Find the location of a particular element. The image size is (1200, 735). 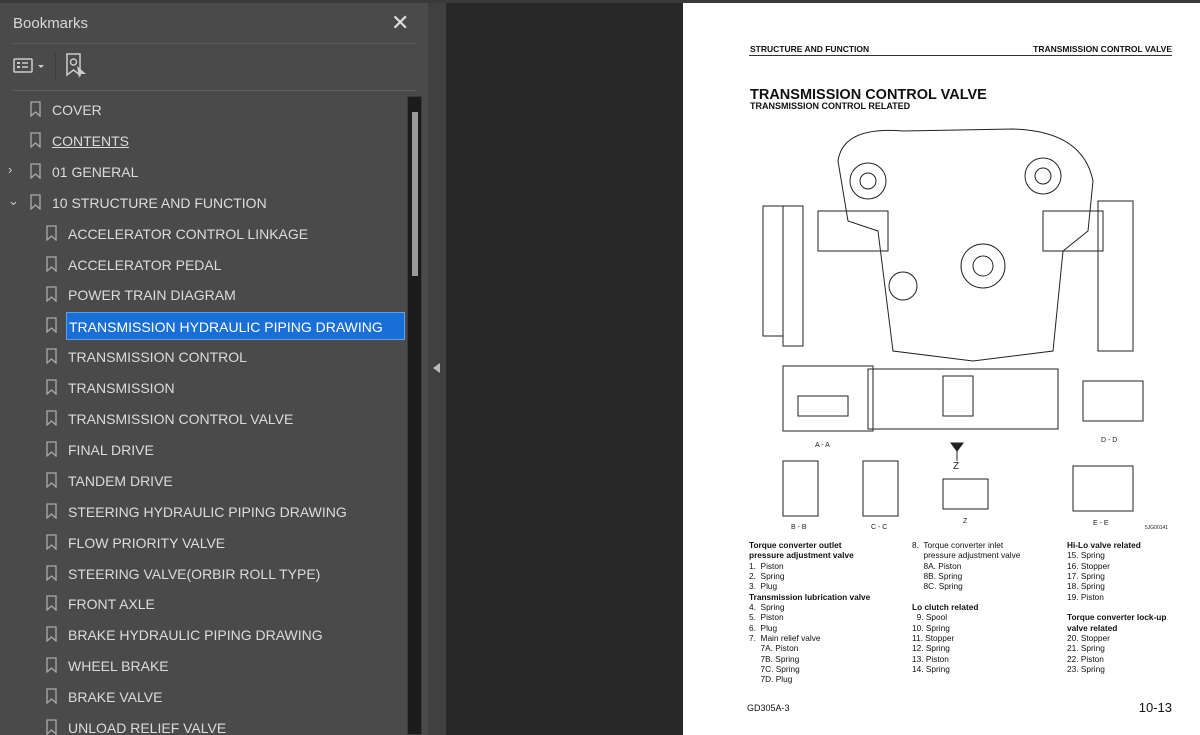

parts-list-line: 15. Spring is located at coordinates (1086, 555).